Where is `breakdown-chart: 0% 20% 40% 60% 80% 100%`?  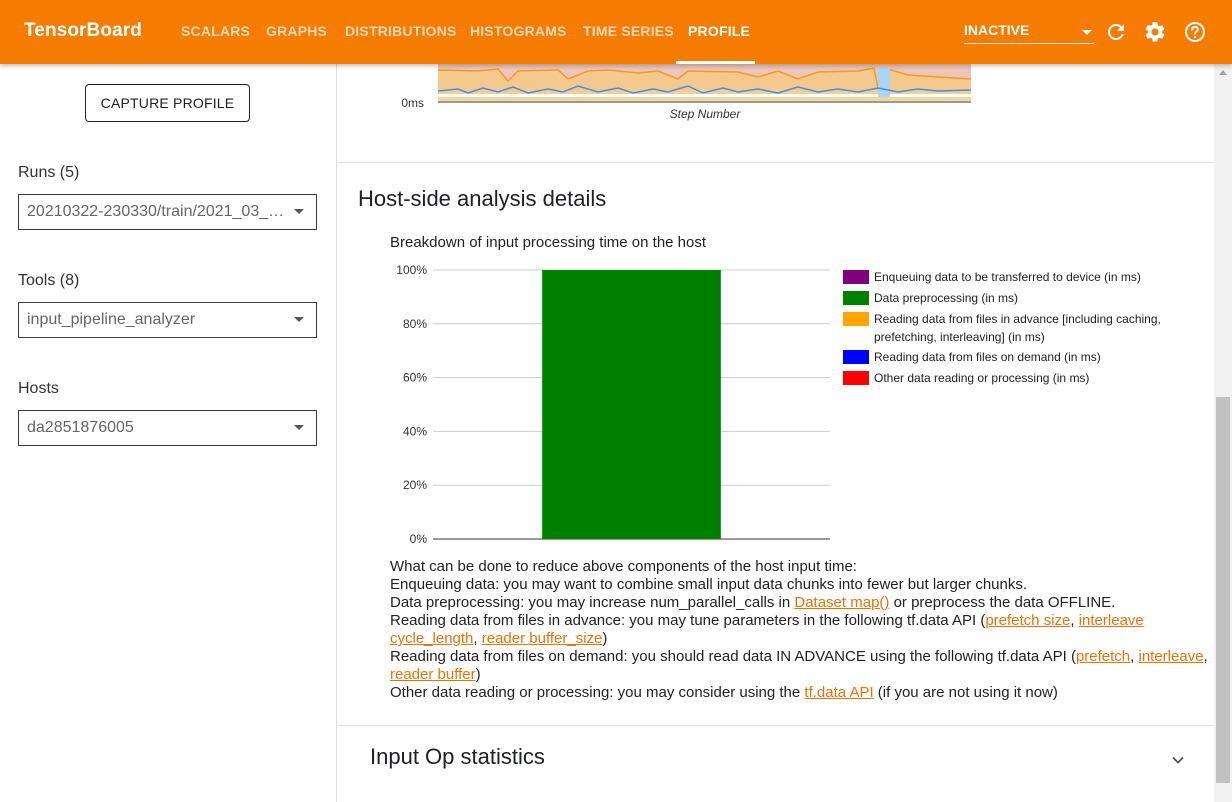 breakdown-chart: 0% 20% 40% 60% 80% 100% is located at coordinates (613, 404).